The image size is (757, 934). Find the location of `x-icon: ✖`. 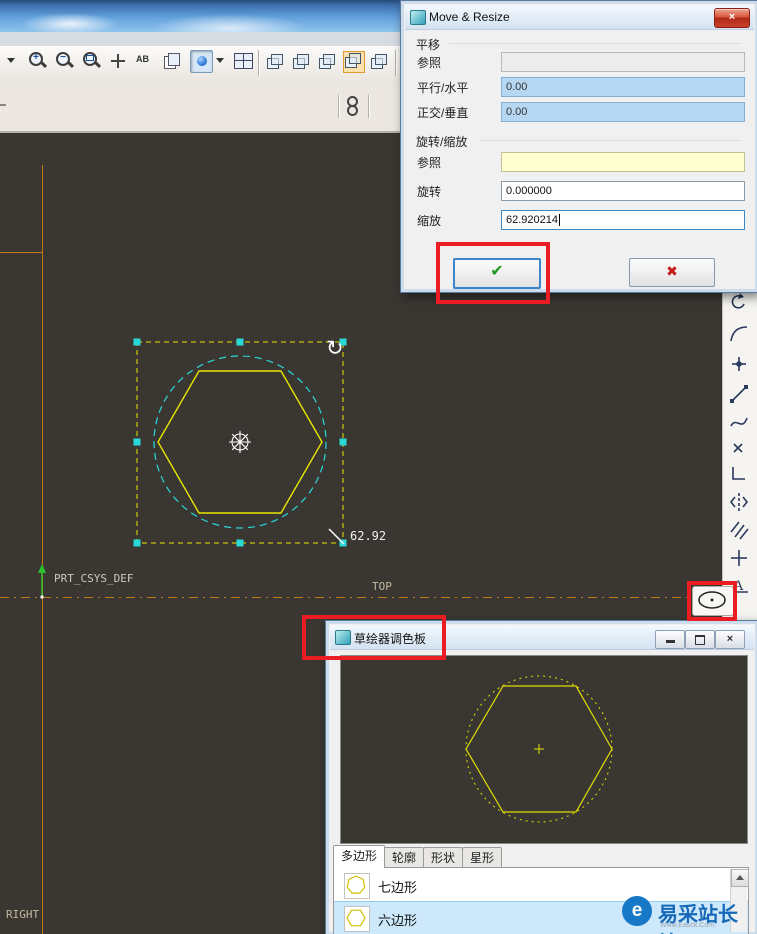

x-icon: ✖ is located at coordinates (672, 271).